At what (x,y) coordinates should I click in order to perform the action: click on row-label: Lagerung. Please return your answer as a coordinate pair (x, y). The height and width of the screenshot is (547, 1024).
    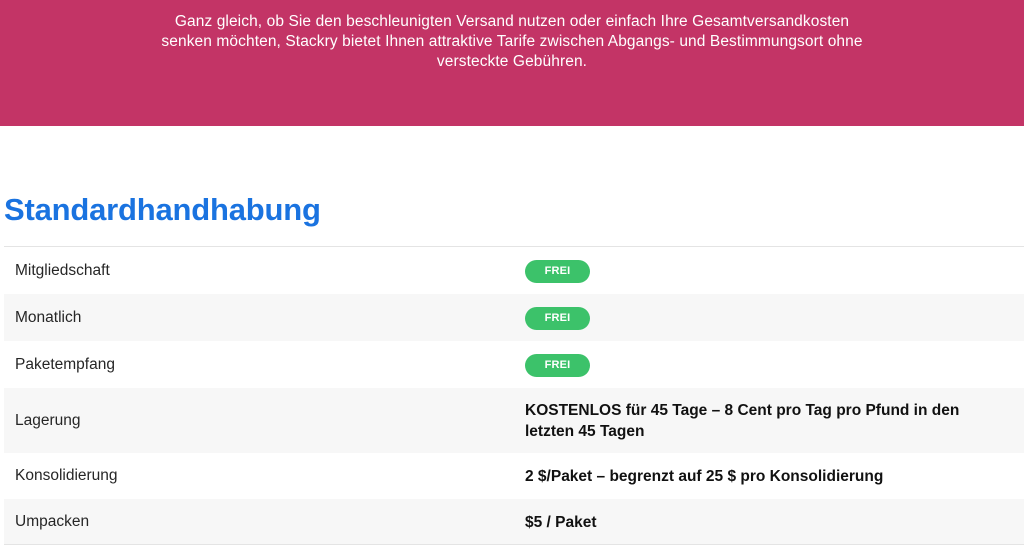
    Looking at the image, I should click on (48, 420).